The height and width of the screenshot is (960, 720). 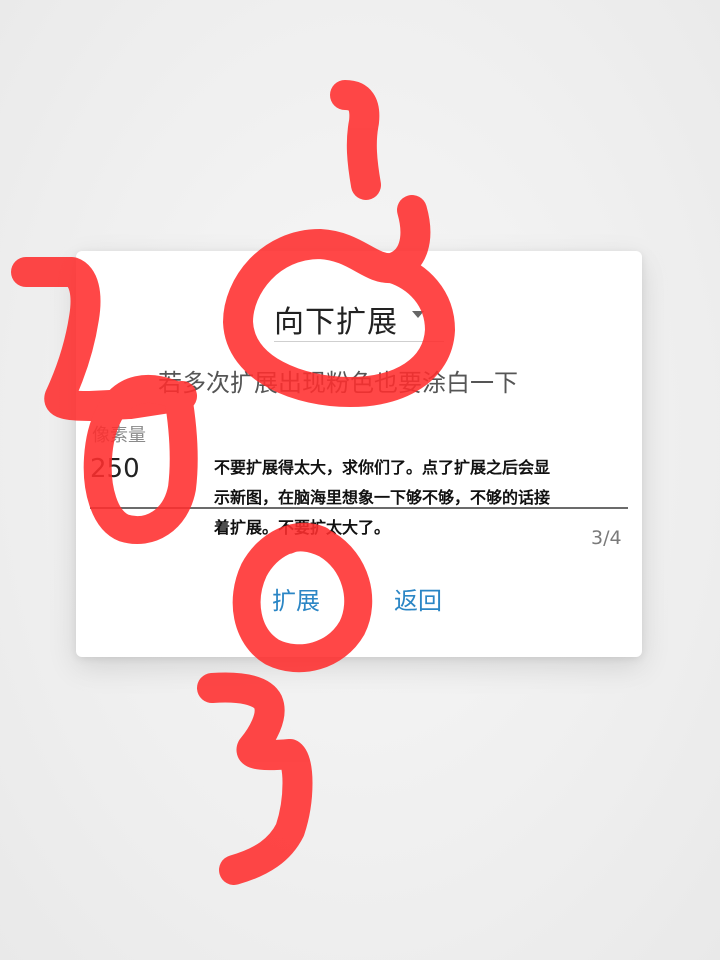 What do you see at coordinates (336, 322) in the screenshot?
I see `direction-dropdown-label: 向下扩展` at bounding box center [336, 322].